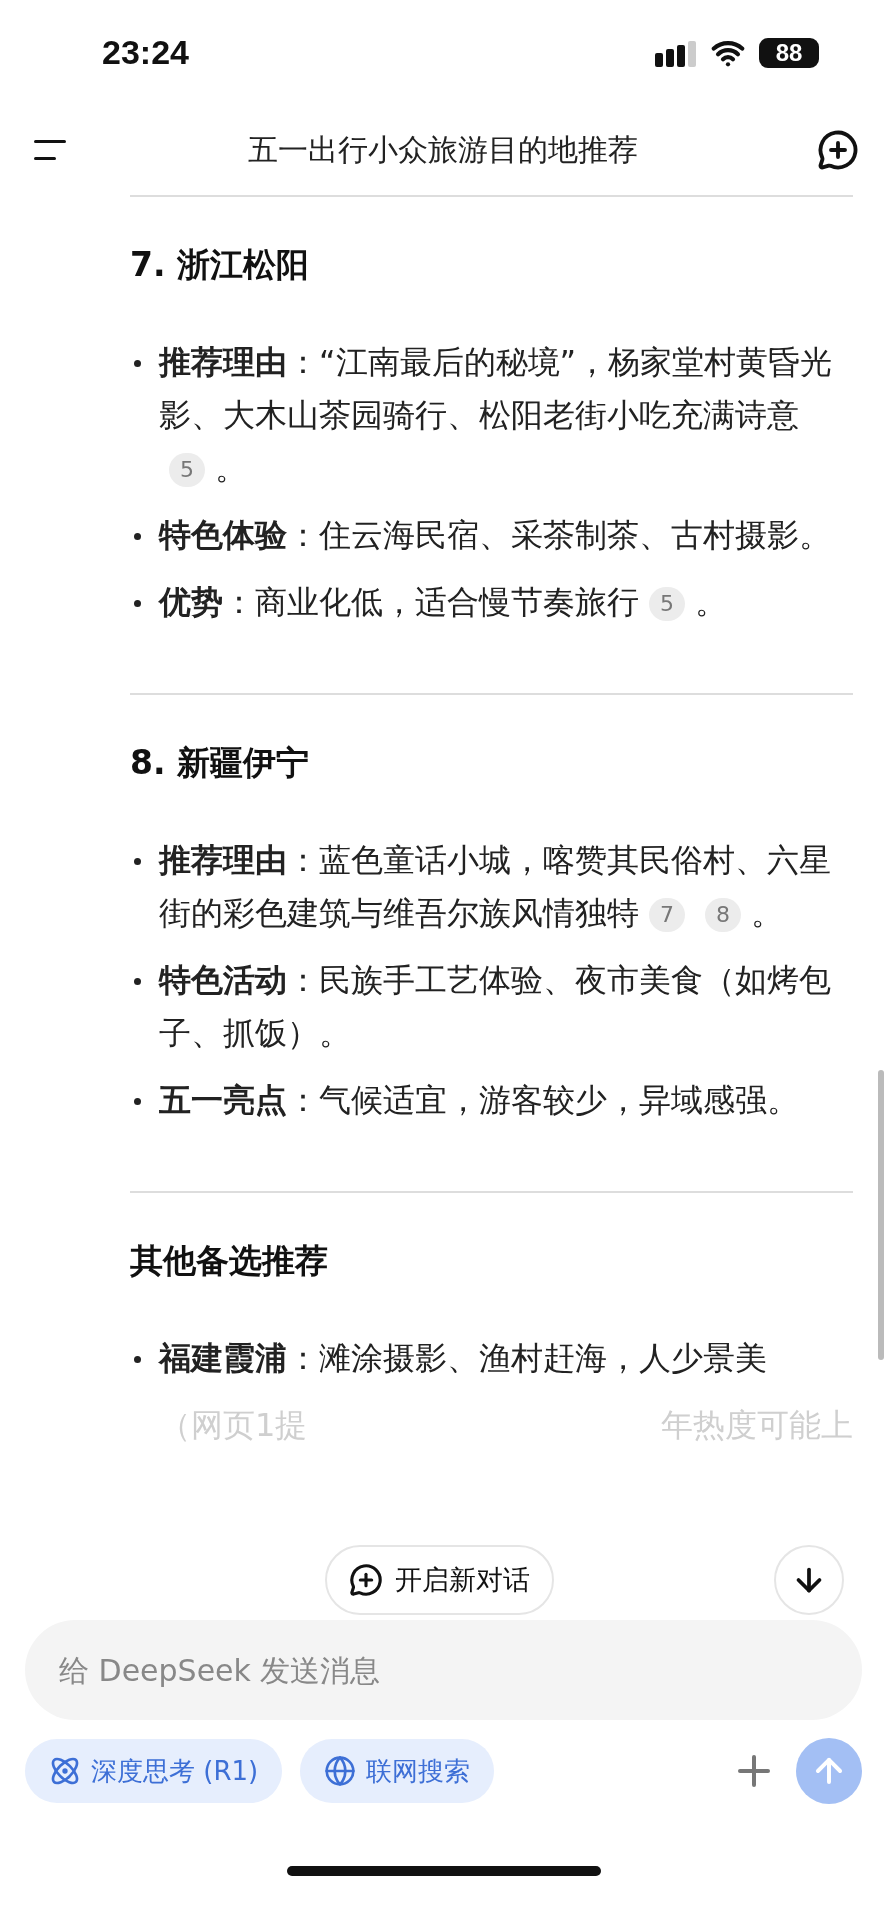 This screenshot has height=1920, width=887. What do you see at coordinates (65, 1771) in the screenshot?
I see `atom-icon` at bounding box center [65, 1771].